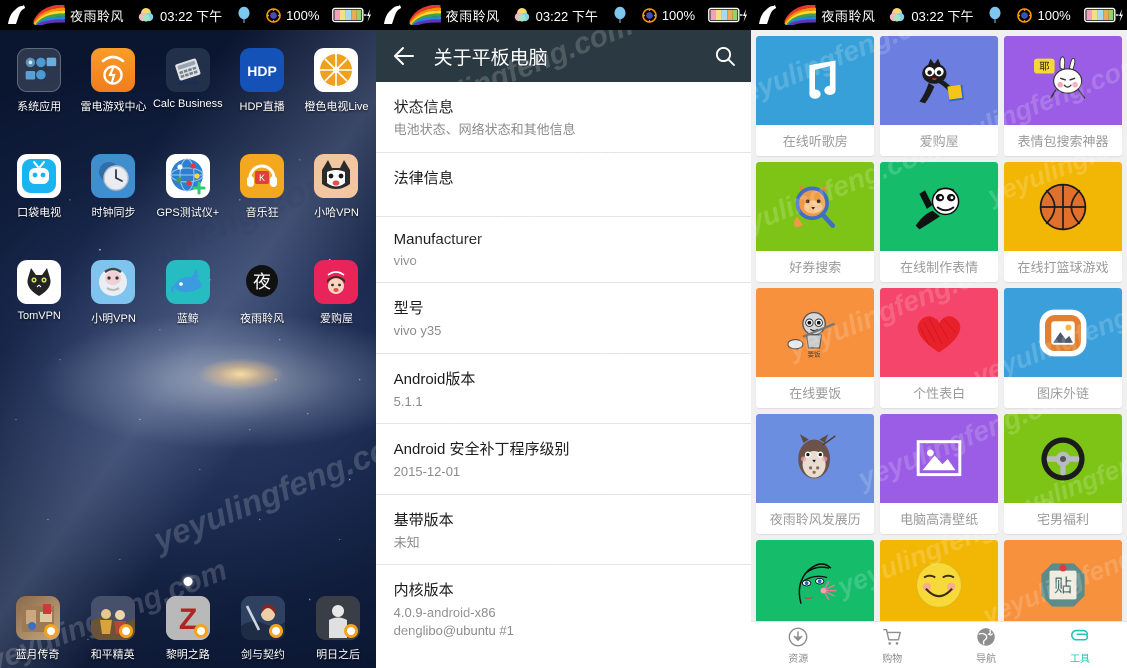 The height and width of the screenshot is (668, 1127). What do you see at coordinates (815, 206) in the screenshot?
I see `magnifier-cat-icon` at bounding box center [815, 206].